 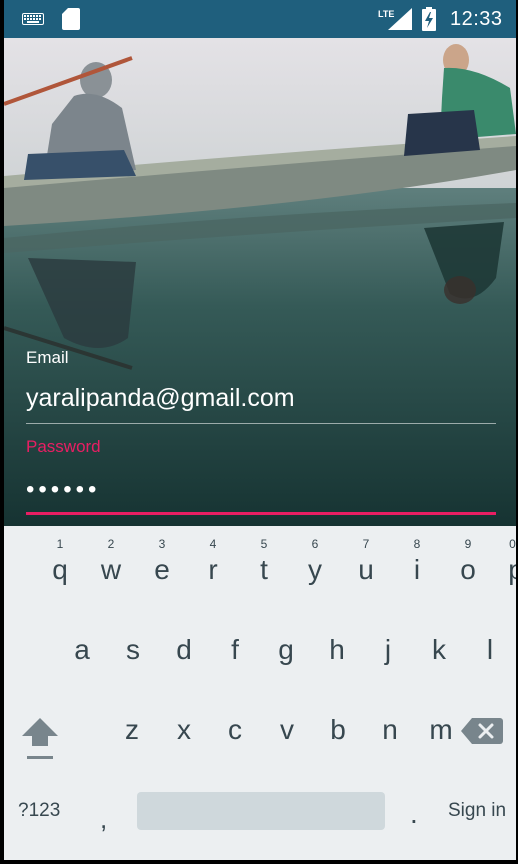 What do you see at coordinates (395, 19) in the screenshot?
I see `lte-signal-icon: LTE` at bounding box center [395, 19].